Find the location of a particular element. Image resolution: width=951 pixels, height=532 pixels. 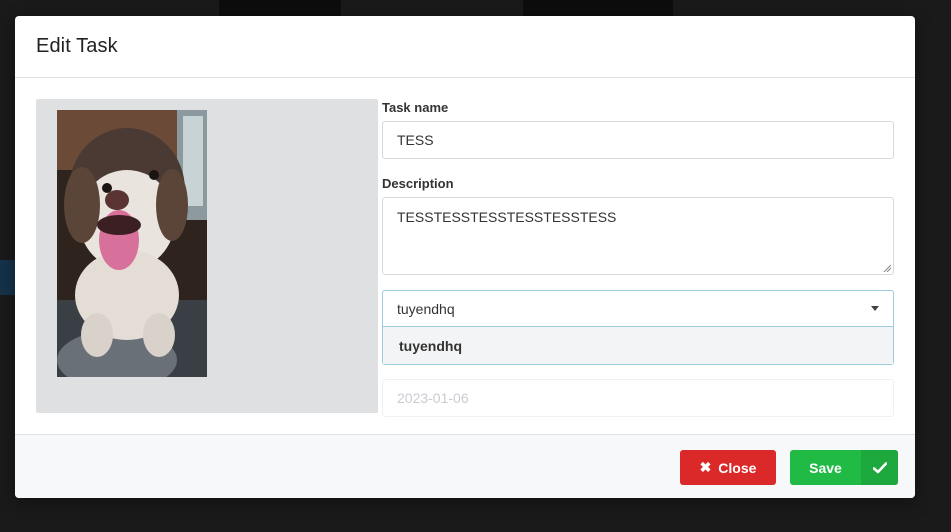

checkmark-icon is located at coordinates (879, 467).